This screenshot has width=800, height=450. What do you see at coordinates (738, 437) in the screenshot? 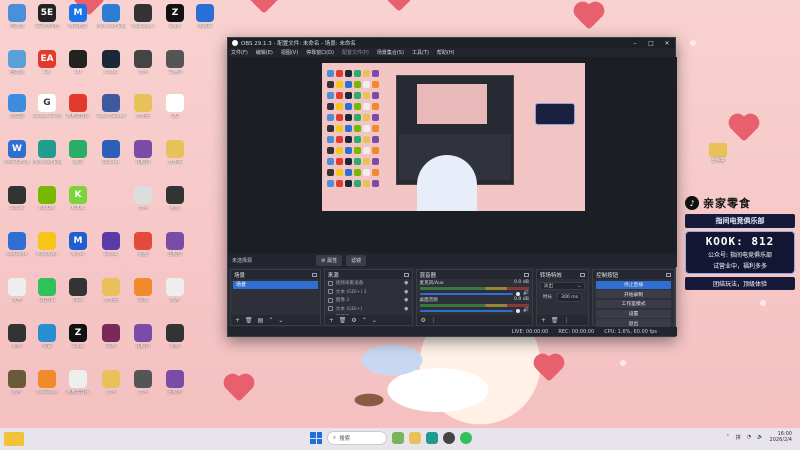
I see `ime-icon: 拼` at bounding box center [738, 437].